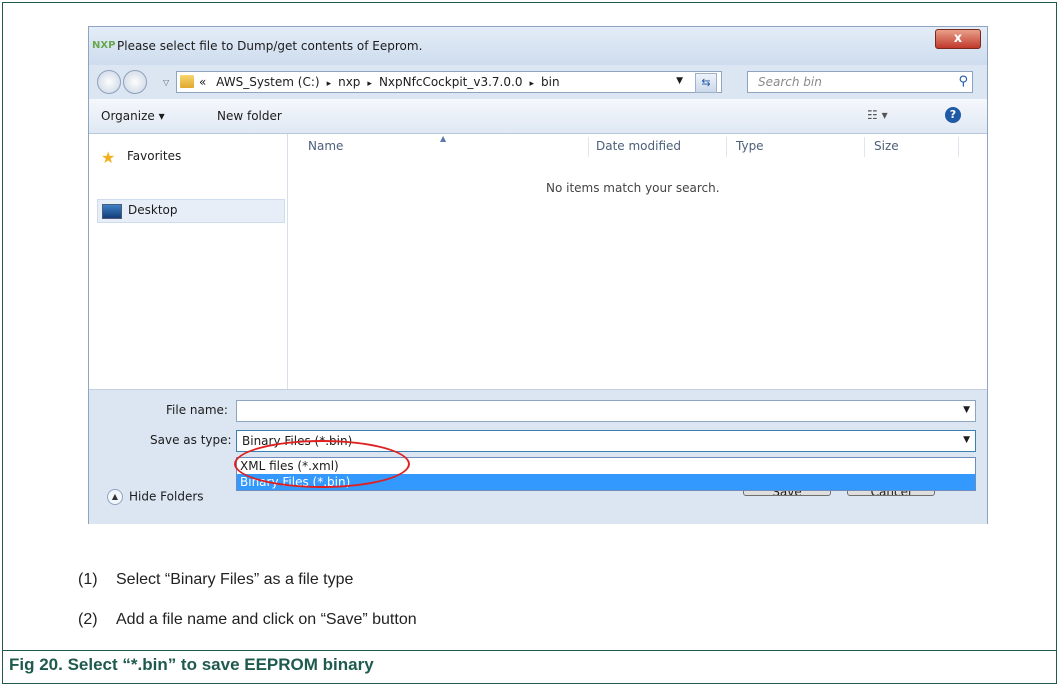 This screenshot has width=1061, height=686. What do you see at coordinates (953, 115) in the screenshot?
I see `help-icon: ?` at bounding box center [953, 115].